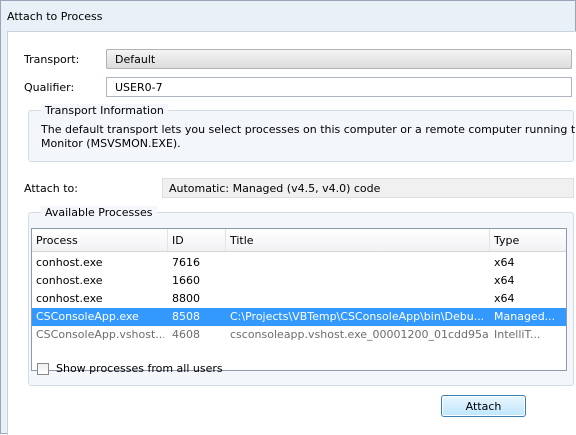 This screenshot has height=435, width=576. I want to click on window-title: Attach to Process, so click(55, 16).